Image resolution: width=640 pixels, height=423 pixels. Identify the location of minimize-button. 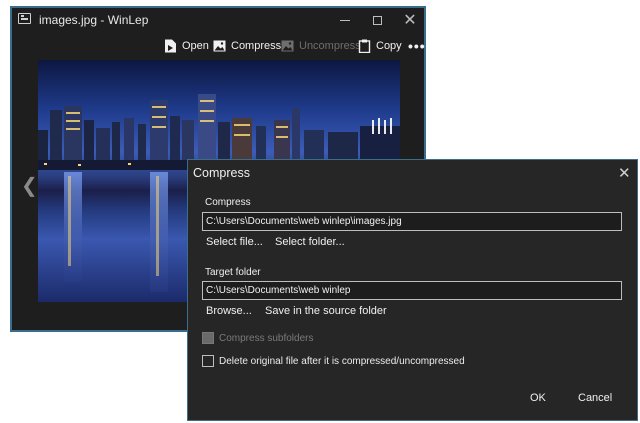
(345, 20).